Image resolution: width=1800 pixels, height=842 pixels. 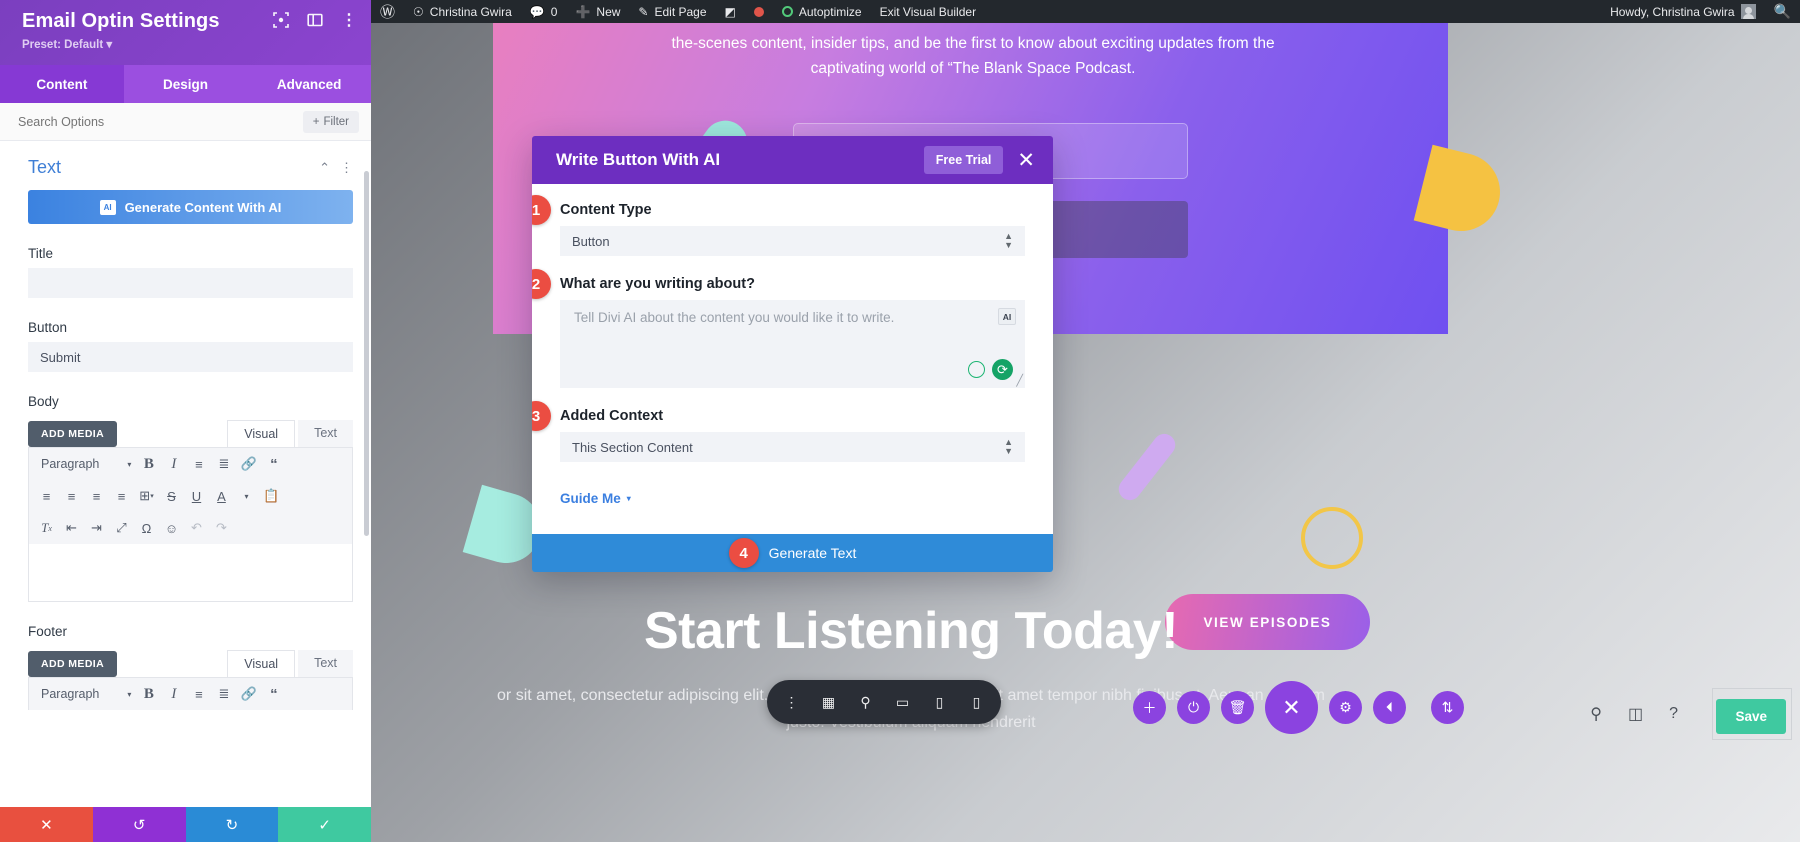 I want to click on body-editor-tabs: Visual Text, so click(x=290, y=433).